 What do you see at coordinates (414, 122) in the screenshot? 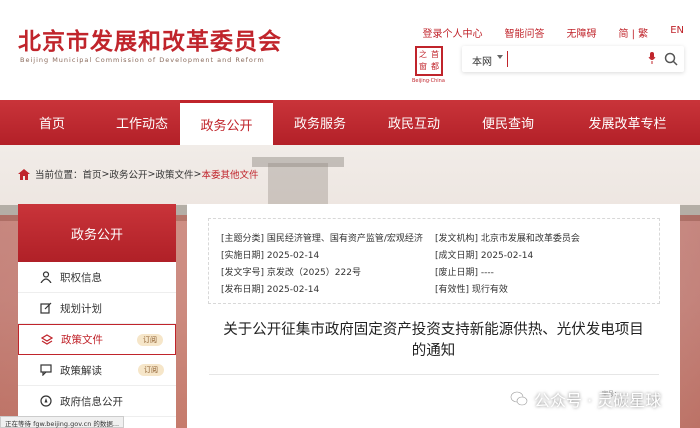
I see `nav-interaction: 政民互动` at bounding box center [414, 122].